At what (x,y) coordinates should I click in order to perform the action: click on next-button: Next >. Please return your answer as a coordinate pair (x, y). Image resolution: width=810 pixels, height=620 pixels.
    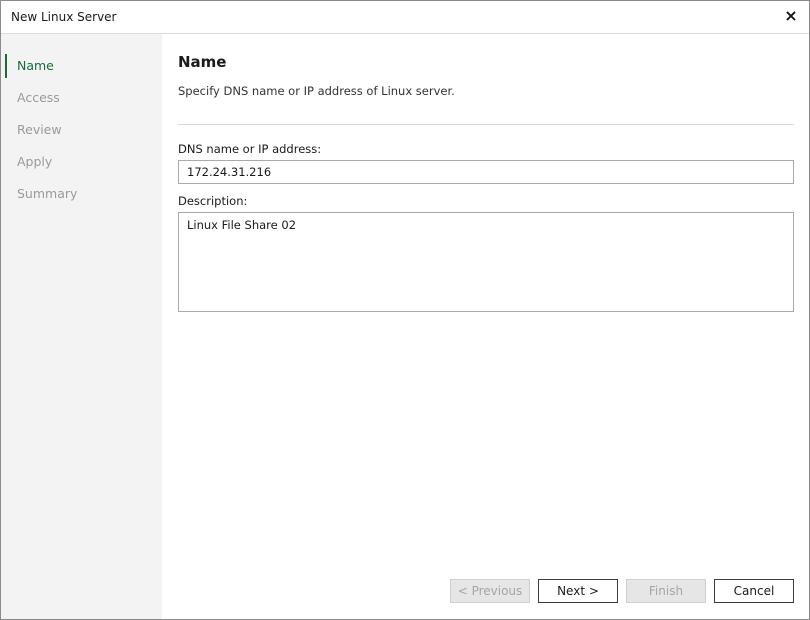
    Looking at the image, I should click on (578, 591).